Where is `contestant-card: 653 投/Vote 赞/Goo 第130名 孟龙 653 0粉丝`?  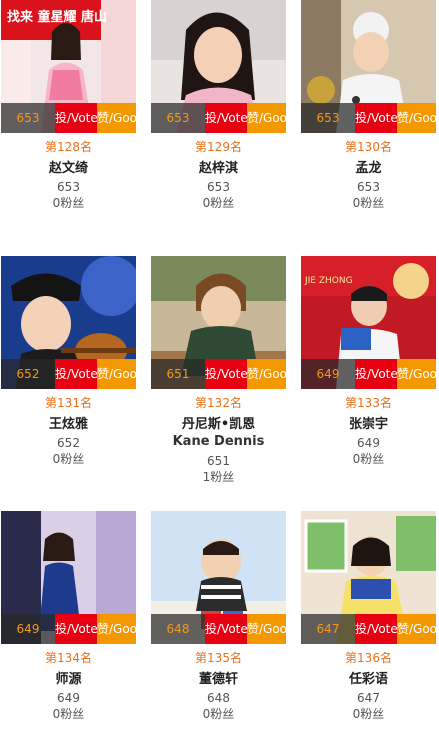
contestant-card: 653 投/Vote 赞/Goo 第130名 孟龙 653 0粉丝 is located at coordinates (368, 105).